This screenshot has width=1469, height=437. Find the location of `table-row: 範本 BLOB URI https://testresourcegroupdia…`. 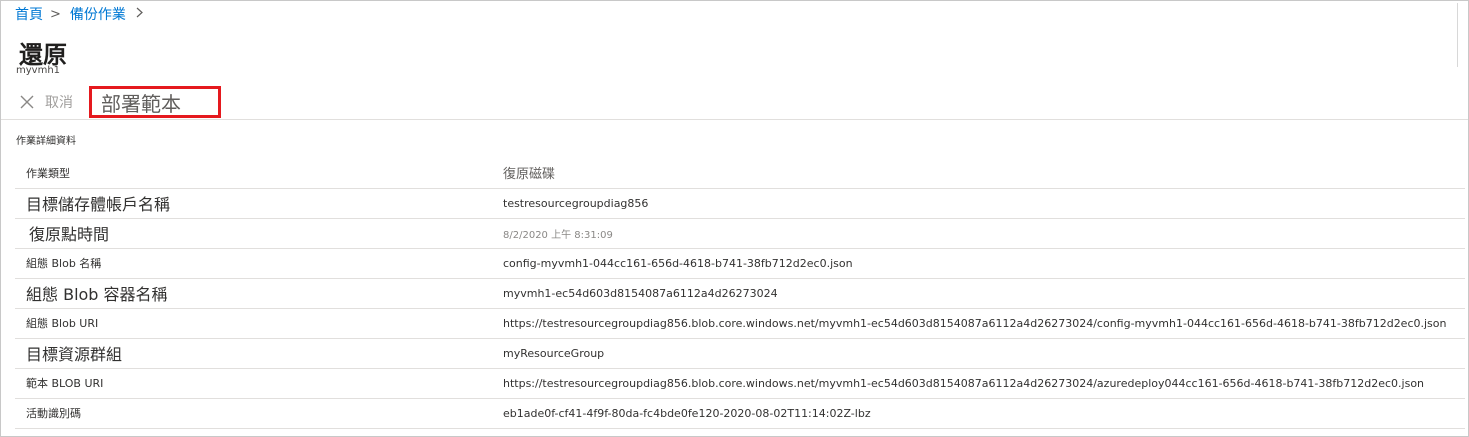

table-row: 範本 BLOB URI https://testresourcegroupdia… is located at coordinates (740, 383).